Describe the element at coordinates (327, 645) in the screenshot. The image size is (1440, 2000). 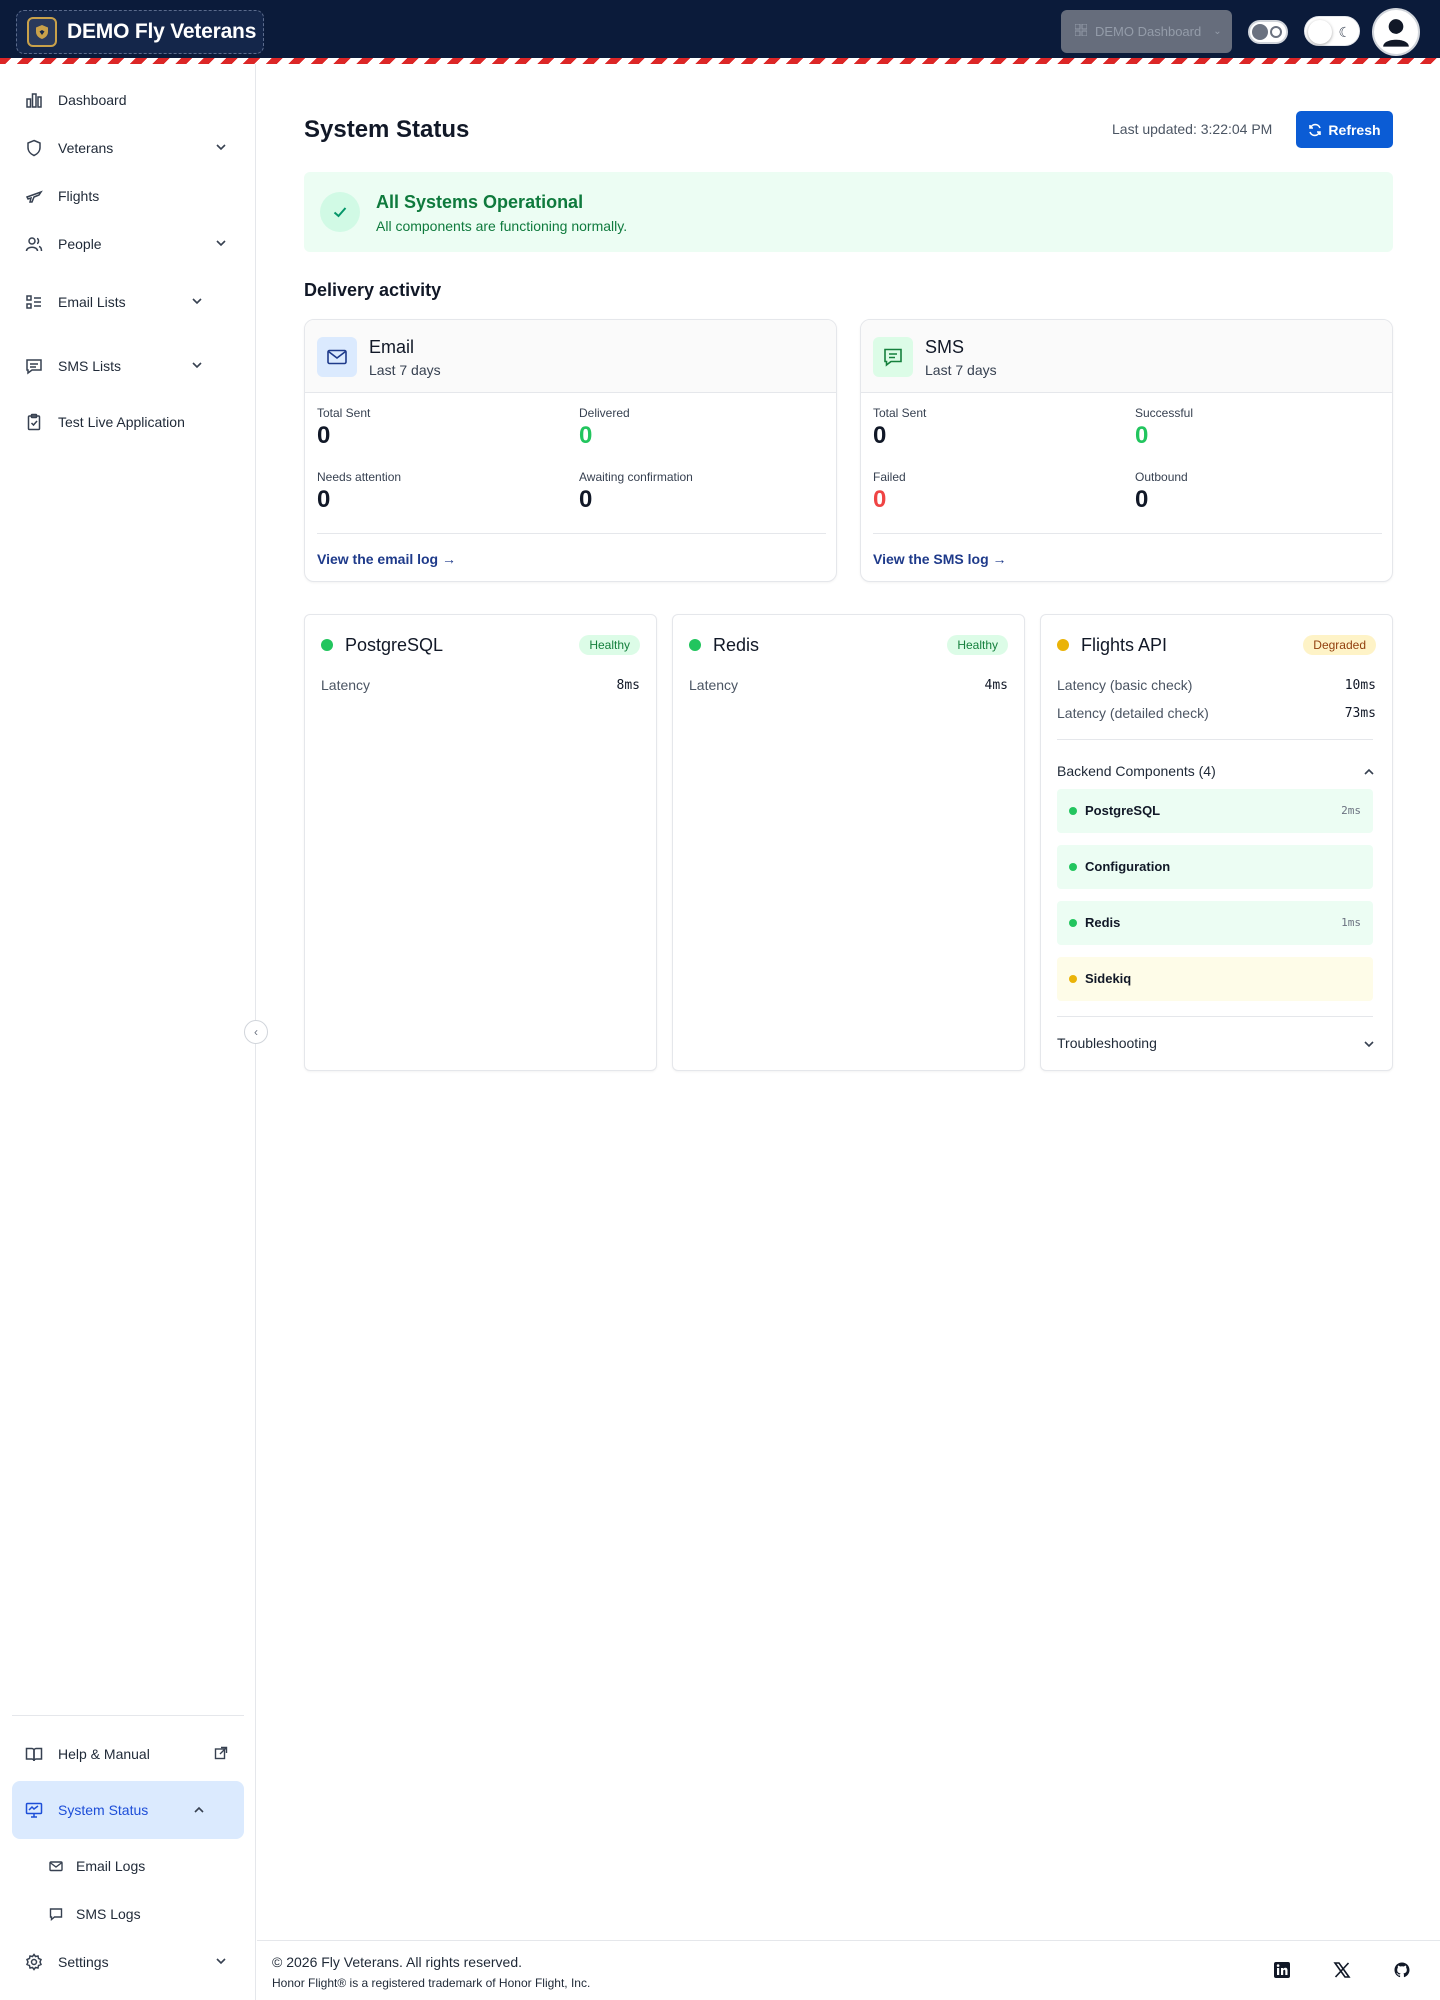
I see `status-dot` at that location.